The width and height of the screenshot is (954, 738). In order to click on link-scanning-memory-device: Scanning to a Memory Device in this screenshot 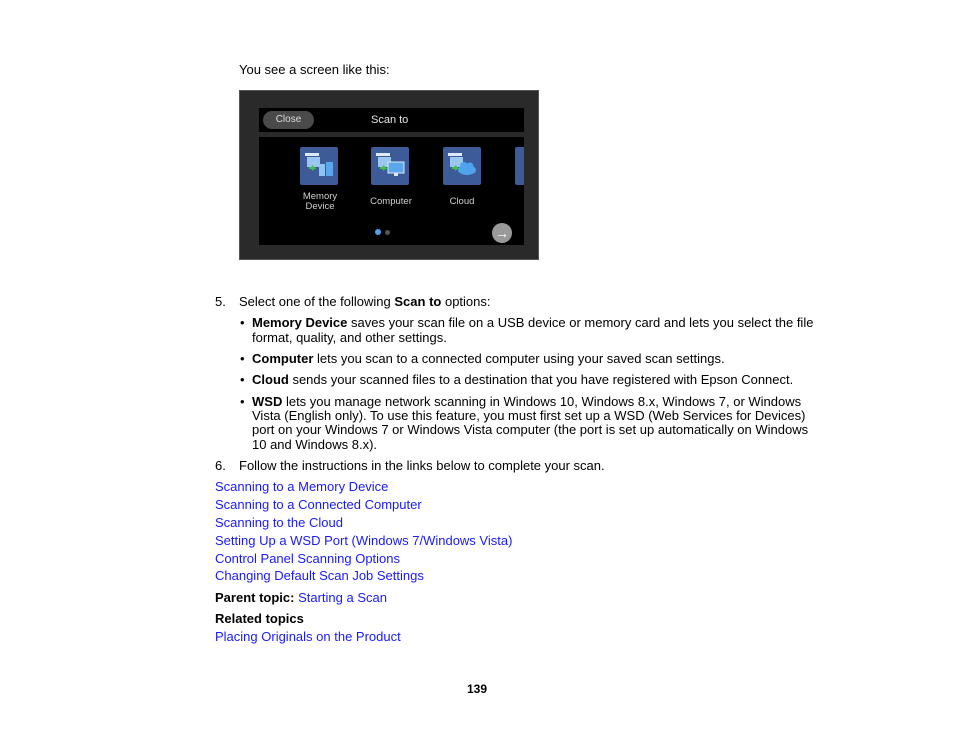, I will do `click(301, 486)`.